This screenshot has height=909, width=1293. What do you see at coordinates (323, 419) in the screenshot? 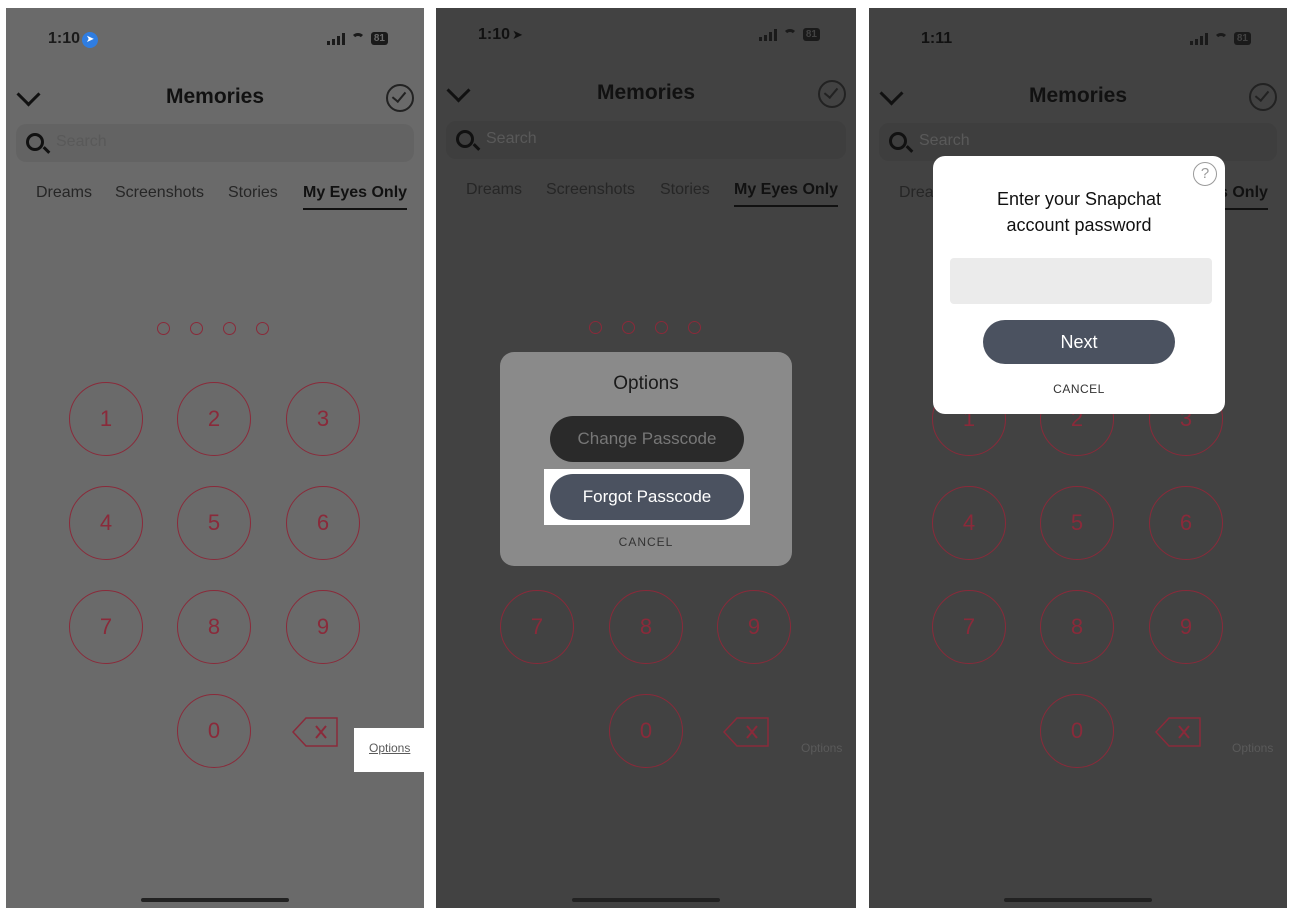
I see `key-3: 3` at bounding box center [323, 419].